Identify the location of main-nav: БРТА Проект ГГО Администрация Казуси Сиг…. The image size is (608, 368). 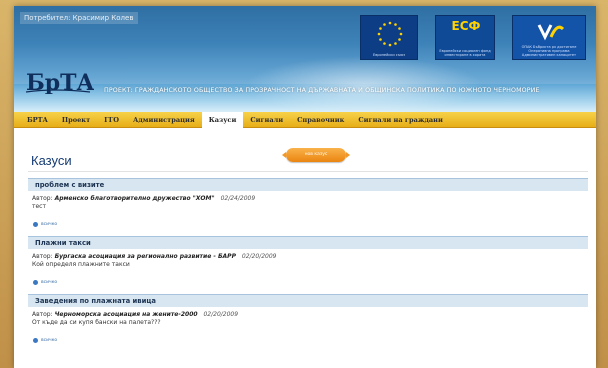
(305, 119).